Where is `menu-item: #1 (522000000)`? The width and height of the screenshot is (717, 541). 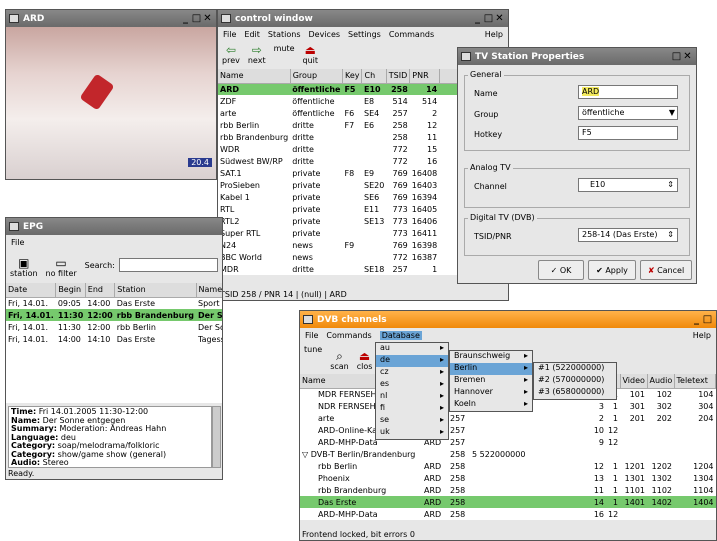 menu-item: #1 (522000000) is located at coordinates (575, 369).